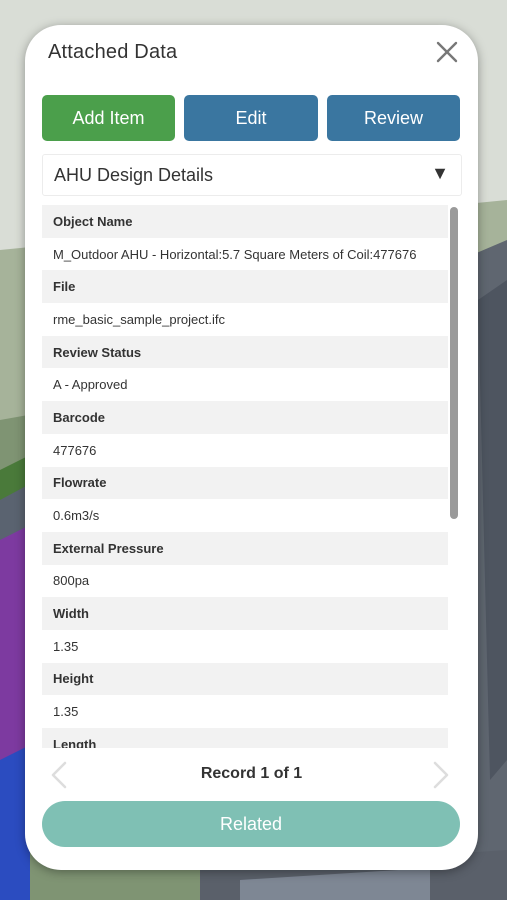  What do you see at coordinates (245, 548) in the screenshot?
I see `field-label: External Pressure` at bounding box center [245, 548].